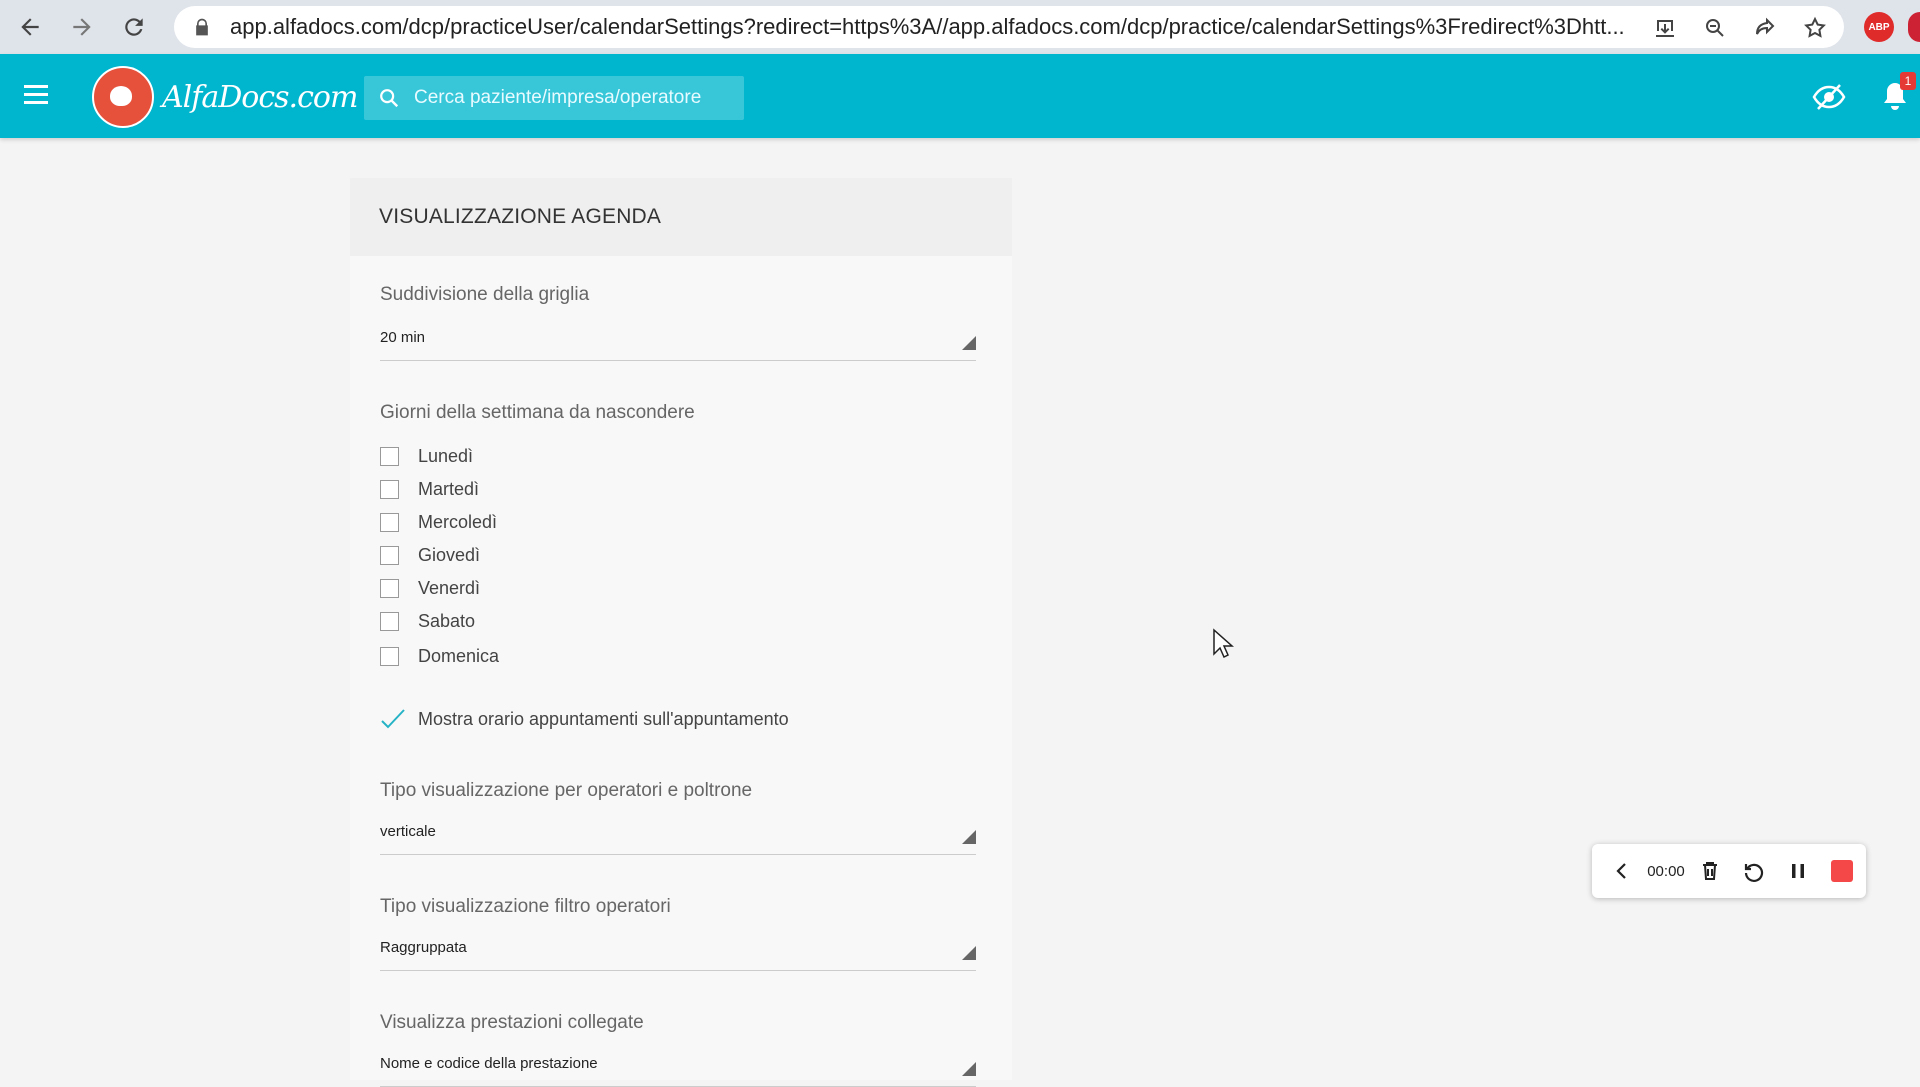 The image size is (1920, 1087). I want to click on hidden-days-label: Giorni della settimana da nascondere, so click(537, 412).